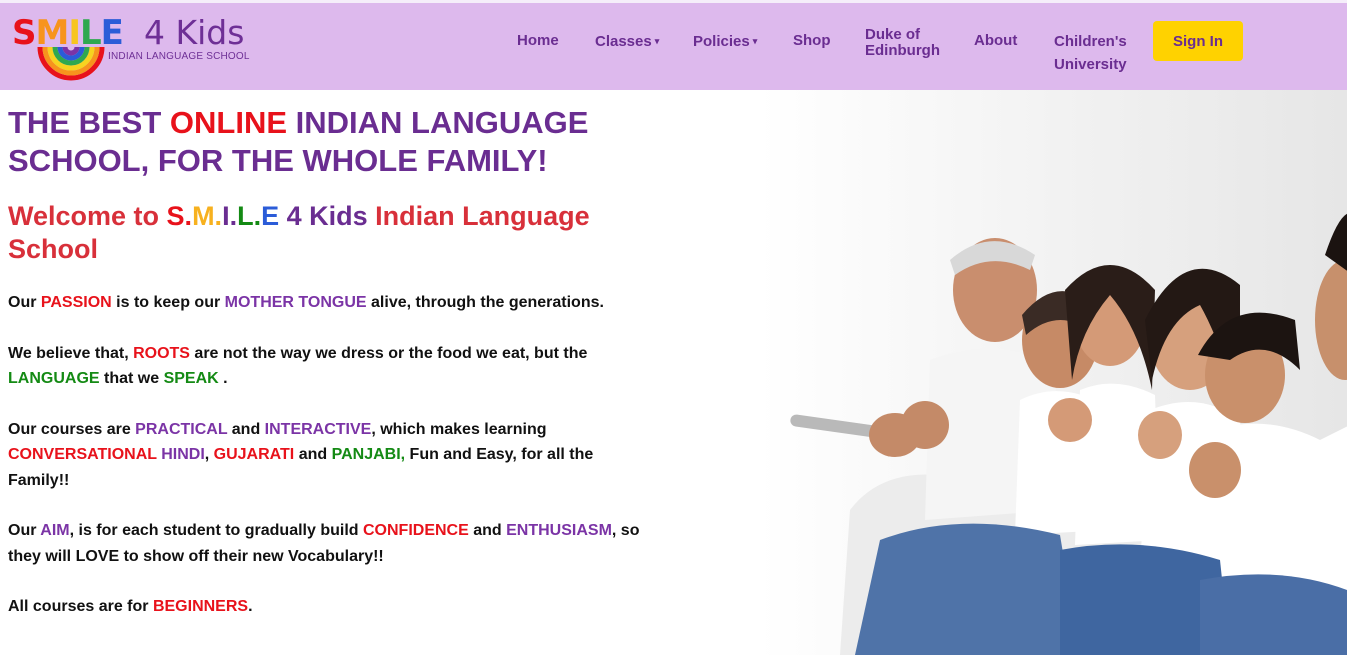 The height and width of the screenshot is (655, 1347). Describe the element at coordinates (485, 302) in the screenshot. I see `p1-text-3: alive, through the generations.` at that location.